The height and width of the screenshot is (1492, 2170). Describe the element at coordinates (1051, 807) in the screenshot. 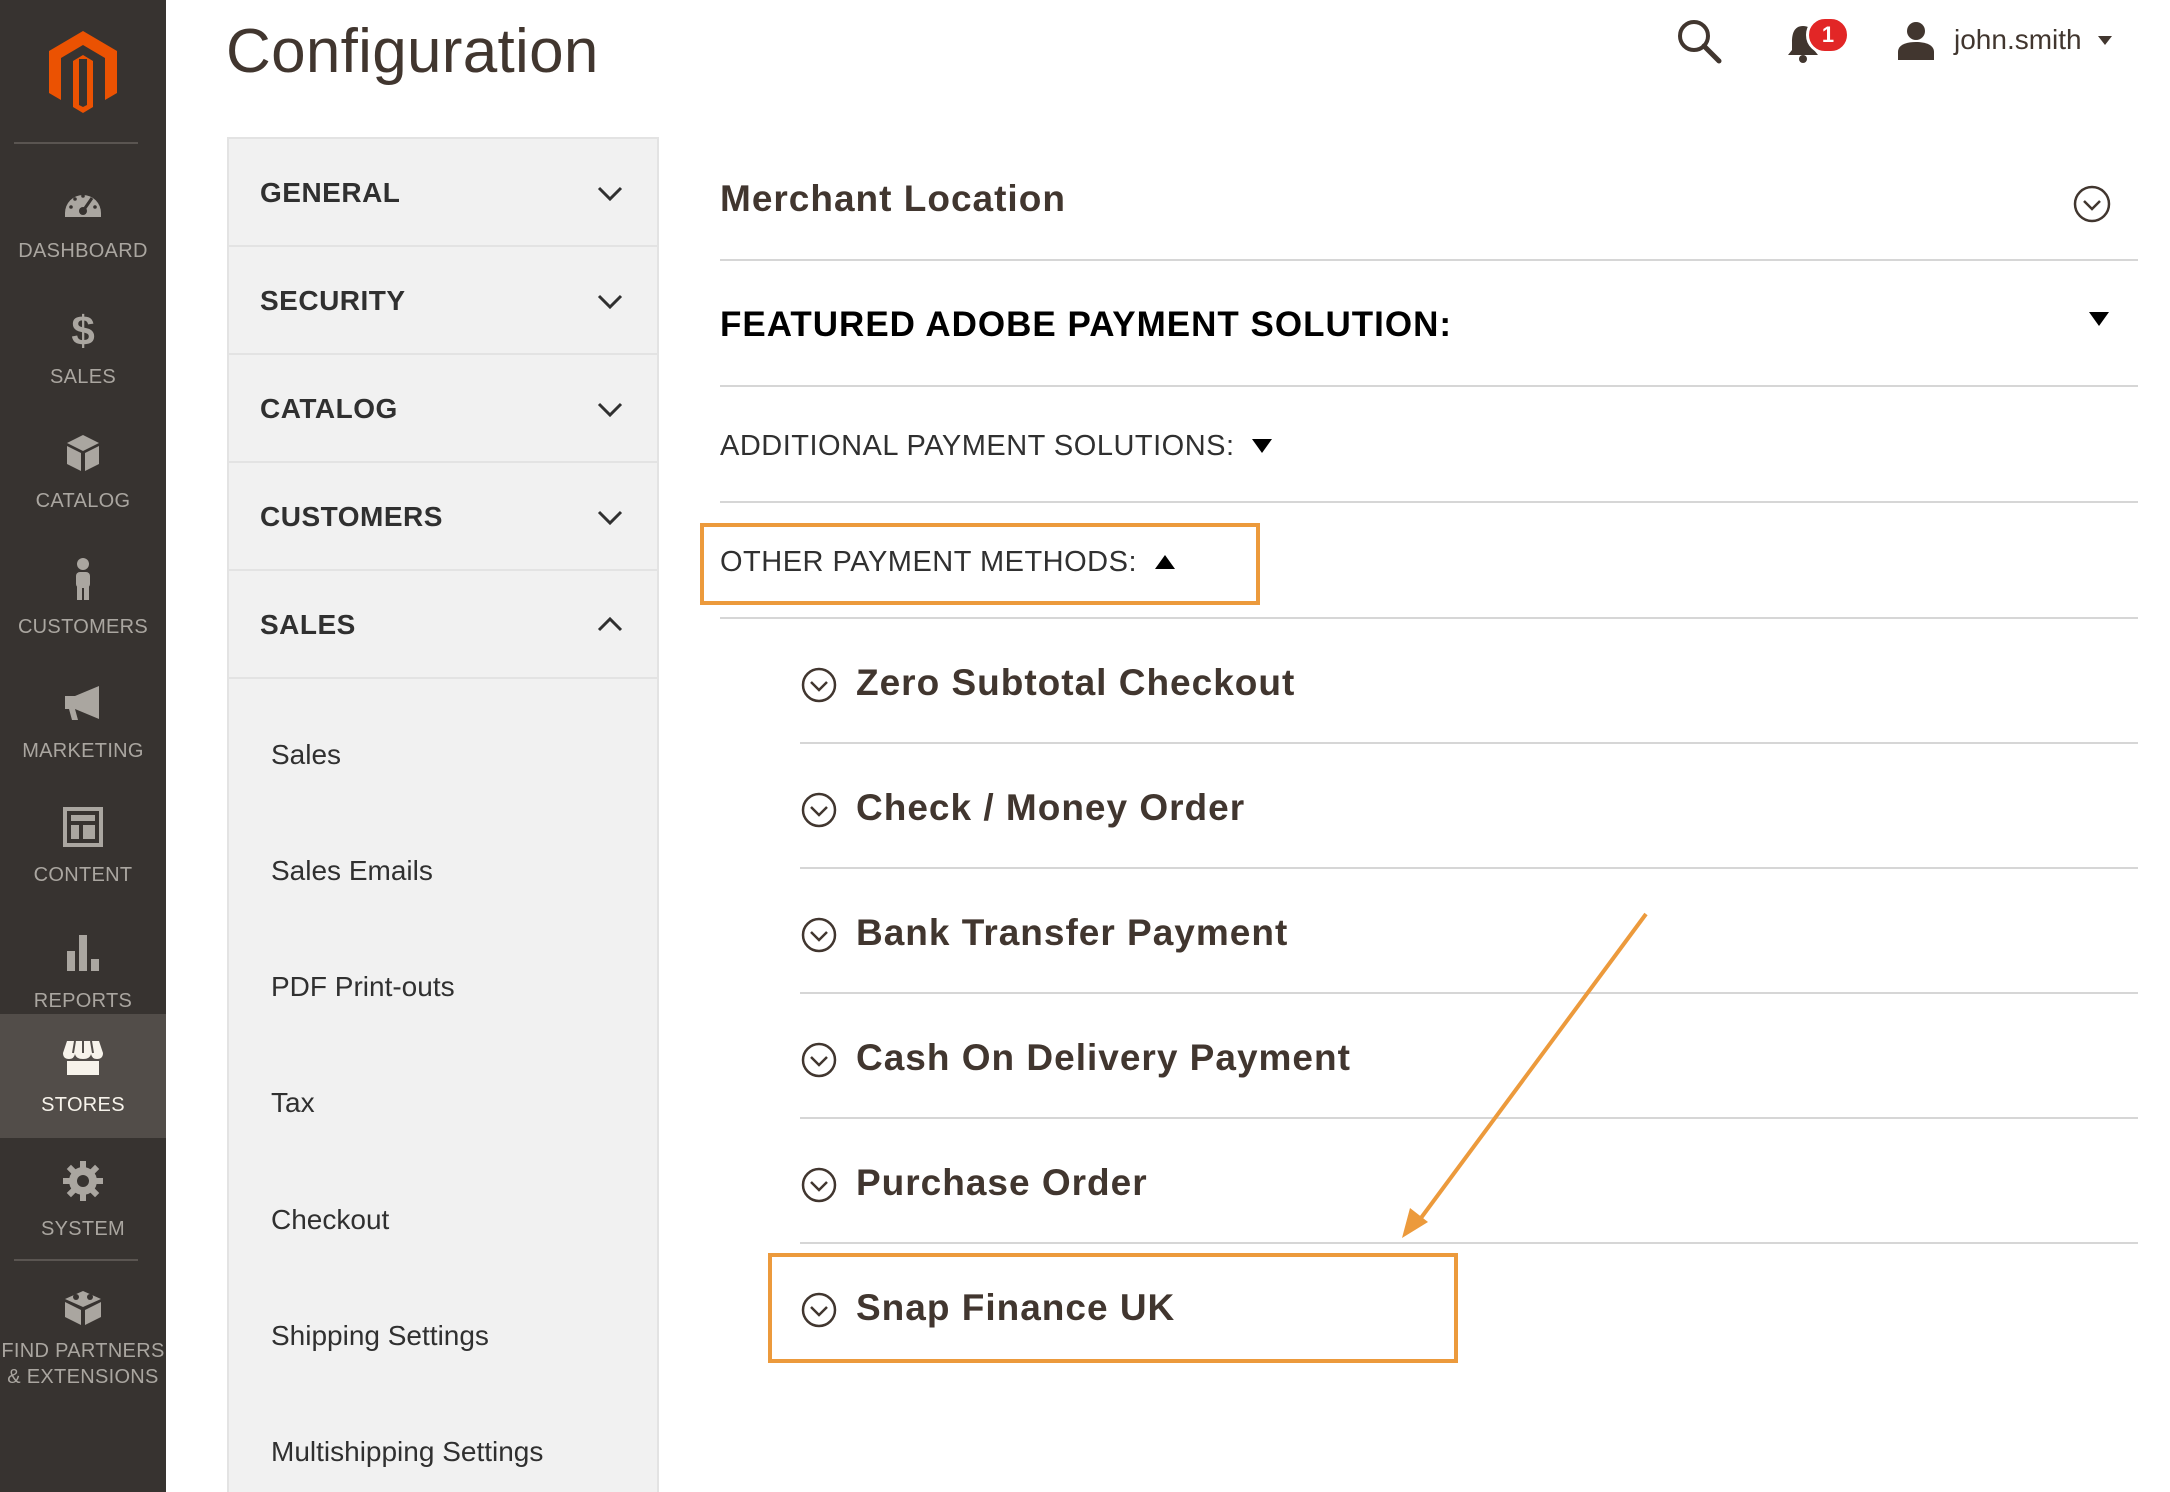

I see `payment-method-label: Check / Money Order` at that location.